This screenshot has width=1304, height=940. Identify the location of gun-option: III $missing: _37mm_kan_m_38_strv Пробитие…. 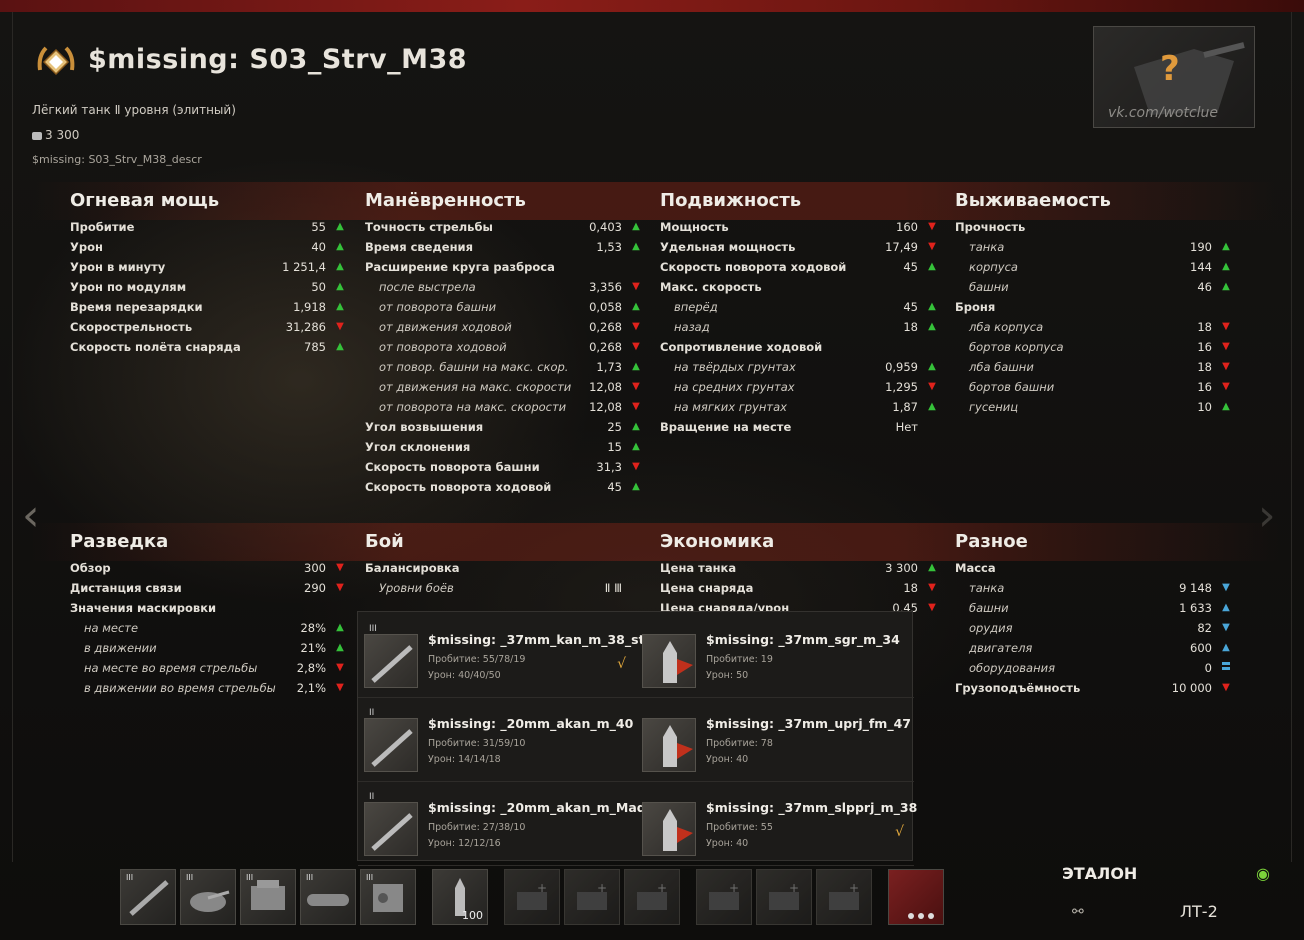
(508, 658).